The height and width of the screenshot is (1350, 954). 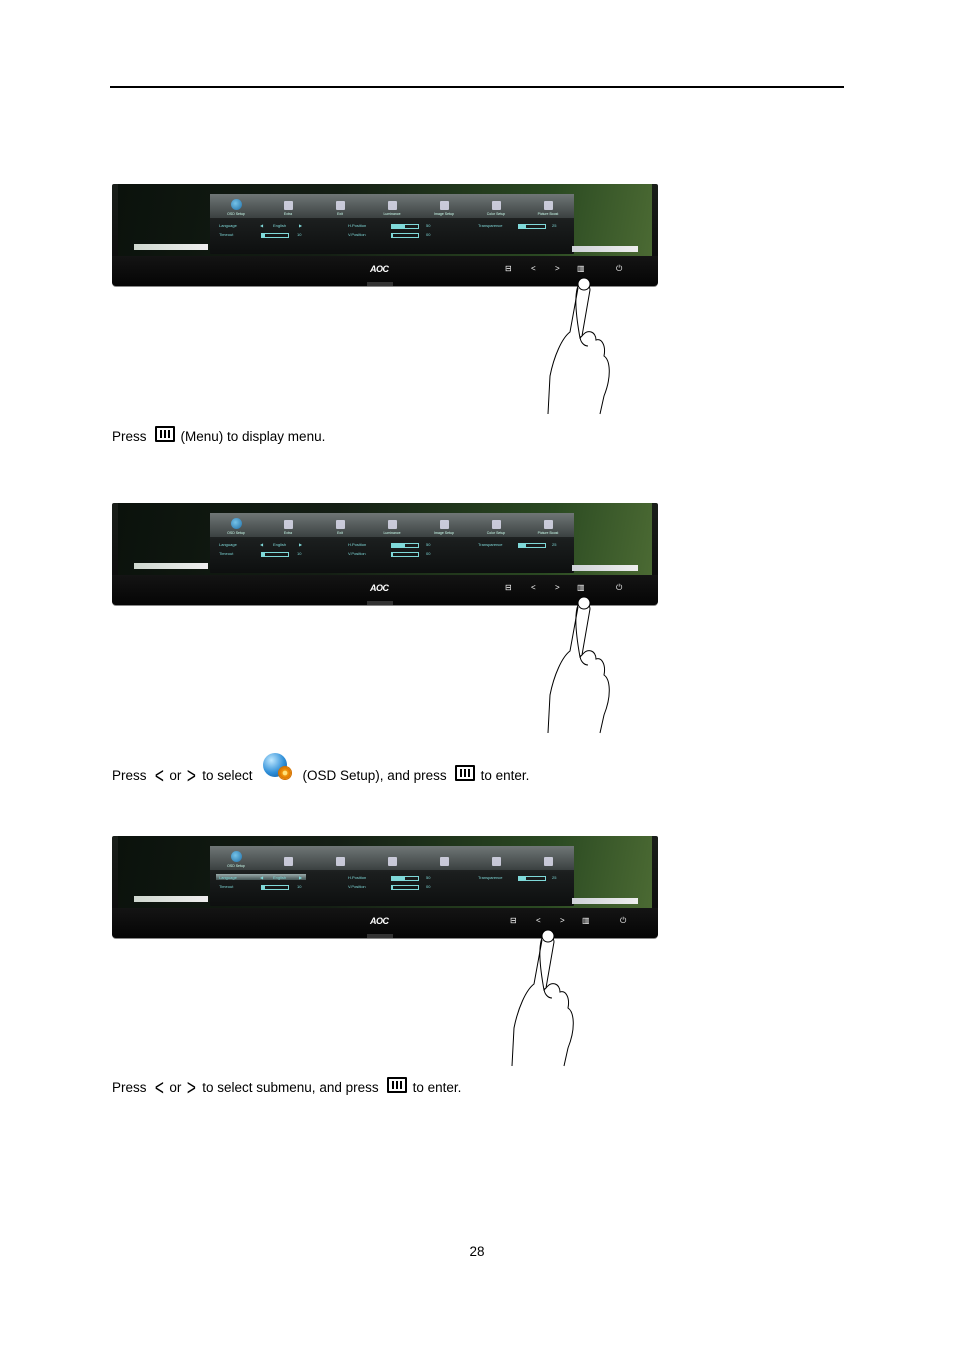 What do you see at coordinates (428, 234) in the screenshot?
I see `v-position-value: 00` at bounding box center [428, 234].